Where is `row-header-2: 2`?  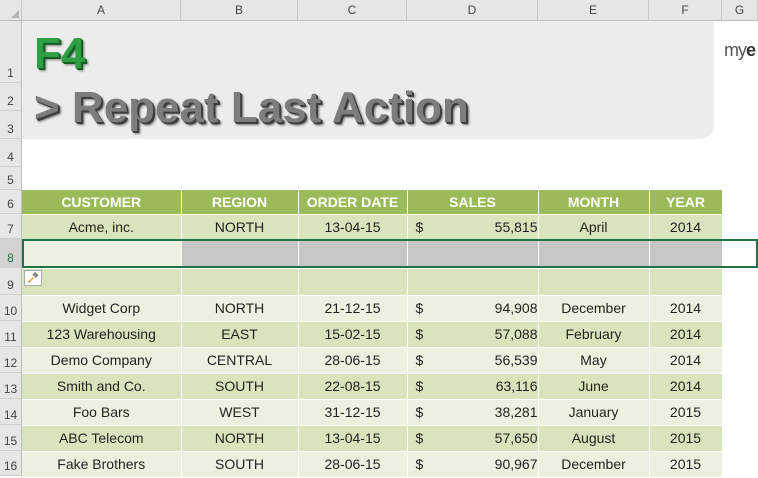 row-header-2: 2 is located at coordinates (11, 97).